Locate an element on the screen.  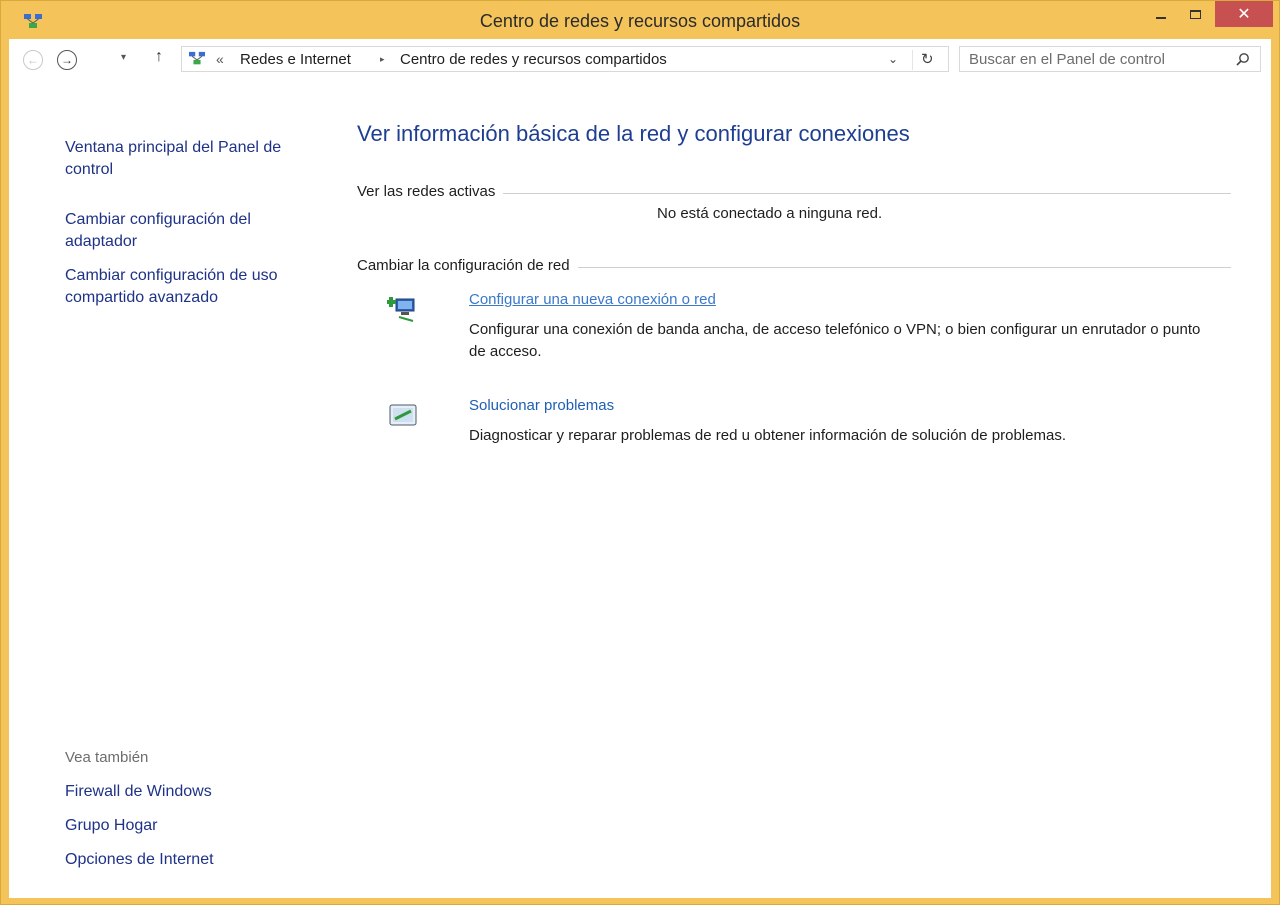
back-arrow-icon: ← is located at coordinates (33, 60).